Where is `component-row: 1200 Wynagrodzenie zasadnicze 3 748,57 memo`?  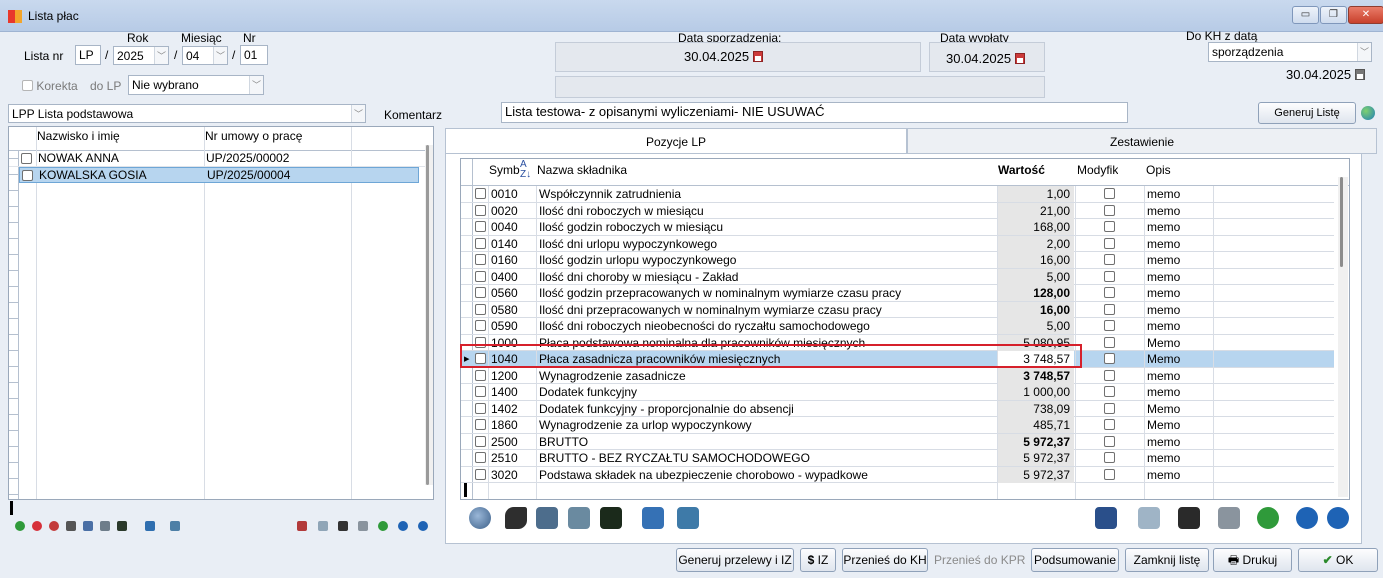
component-row: 1200 Wynagrodzenie zasadnicze 3 748,57 memo is located at coordinates (897, 375).